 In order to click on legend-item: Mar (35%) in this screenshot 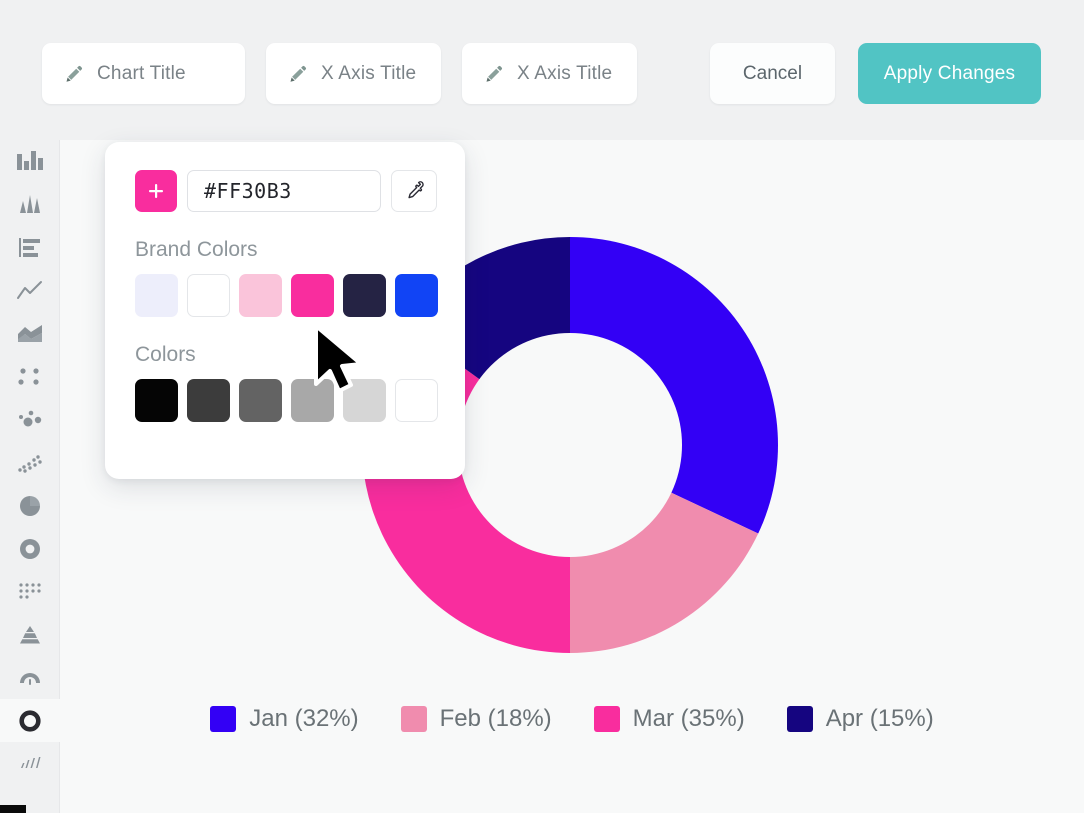, I will do `click(669, 719)`.